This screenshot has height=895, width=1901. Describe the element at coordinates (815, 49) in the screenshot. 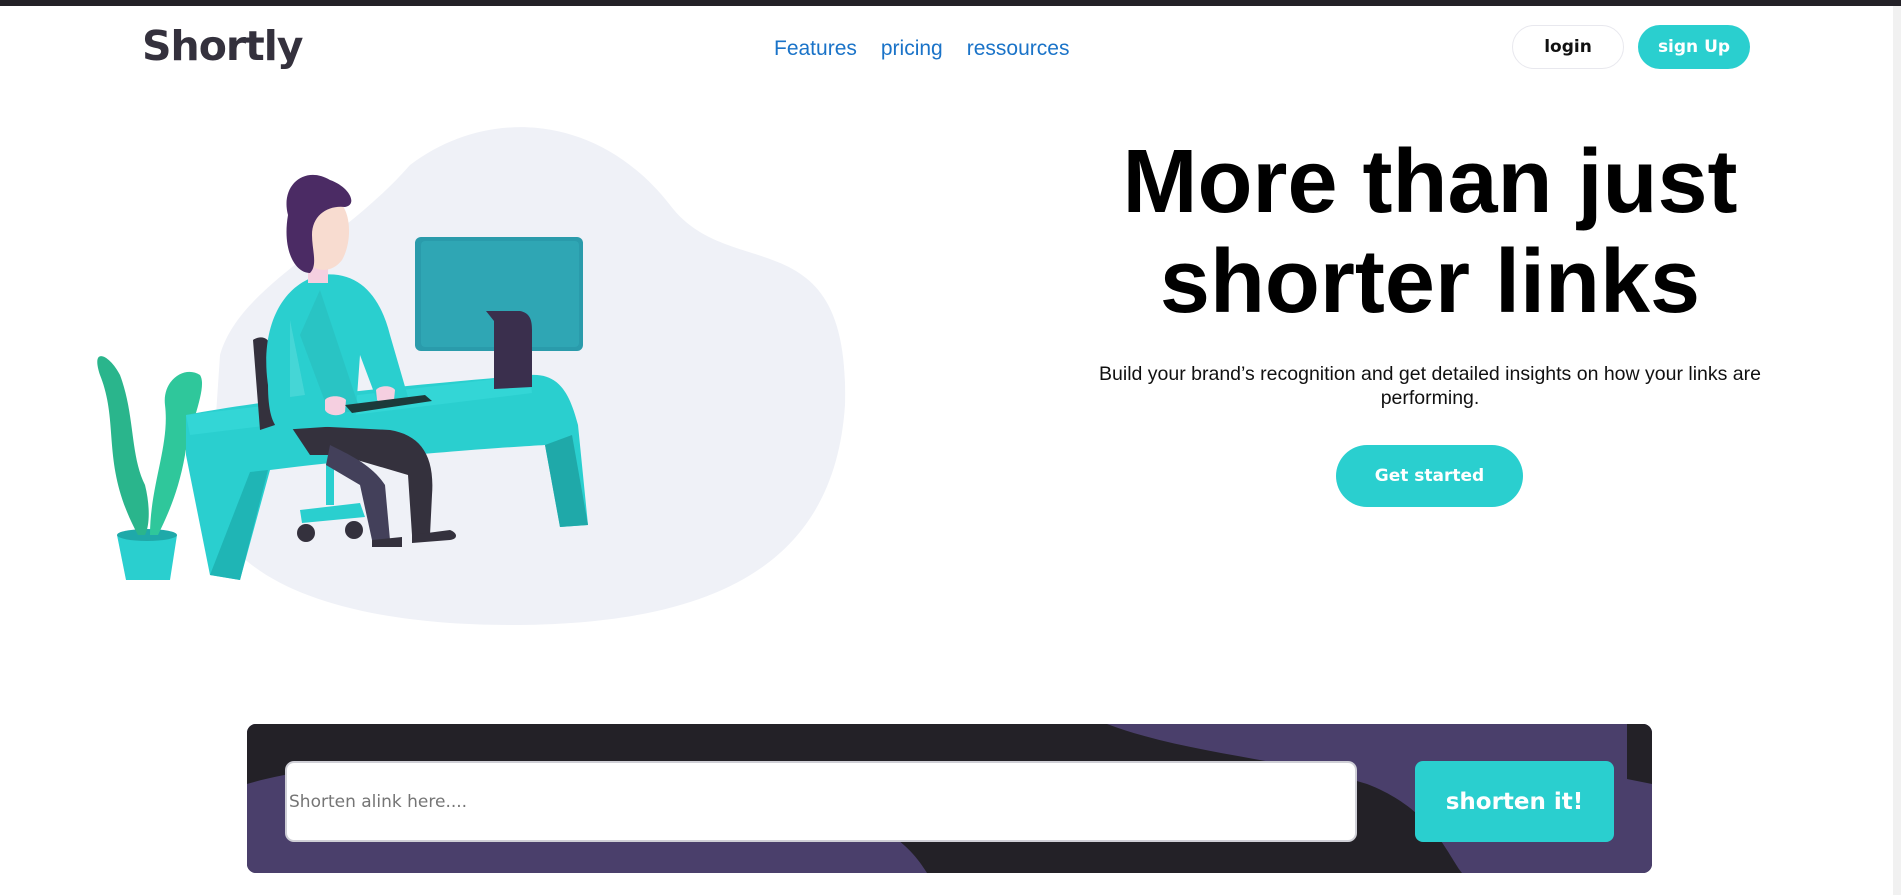

I see `nav-link-features: Features` at that location.